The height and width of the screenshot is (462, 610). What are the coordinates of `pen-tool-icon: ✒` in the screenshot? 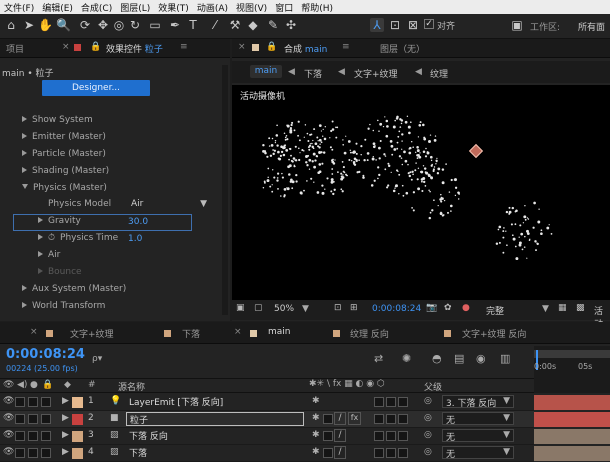 It's located at (175, 25).